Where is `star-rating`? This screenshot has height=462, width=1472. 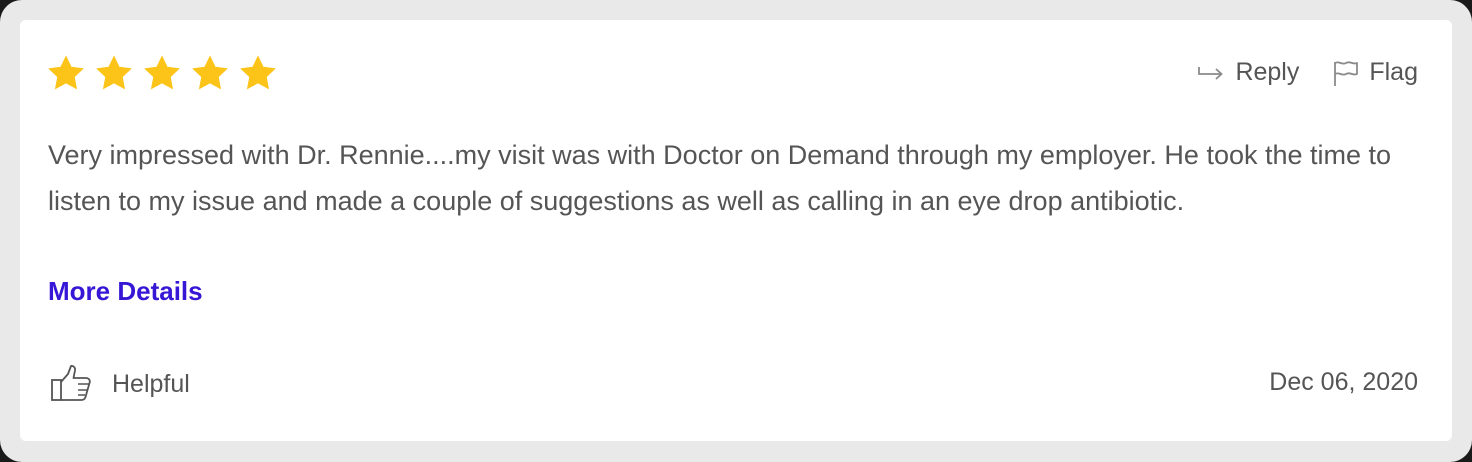
star-rating is located at coordinates (162, 73).